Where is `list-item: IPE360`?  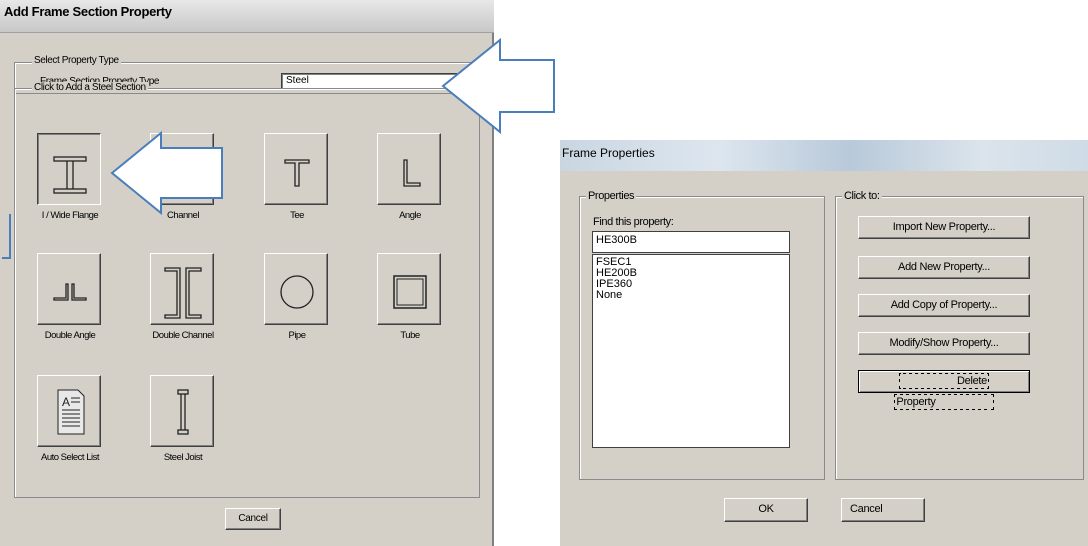
list-item: IPE360 is located at coordinates (691, 284).